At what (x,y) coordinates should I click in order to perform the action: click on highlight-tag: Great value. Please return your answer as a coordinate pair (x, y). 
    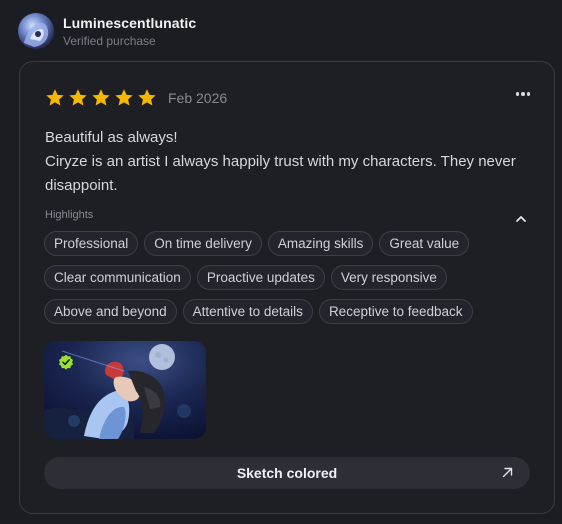
    Looking at the image, I should click on (424, 243).